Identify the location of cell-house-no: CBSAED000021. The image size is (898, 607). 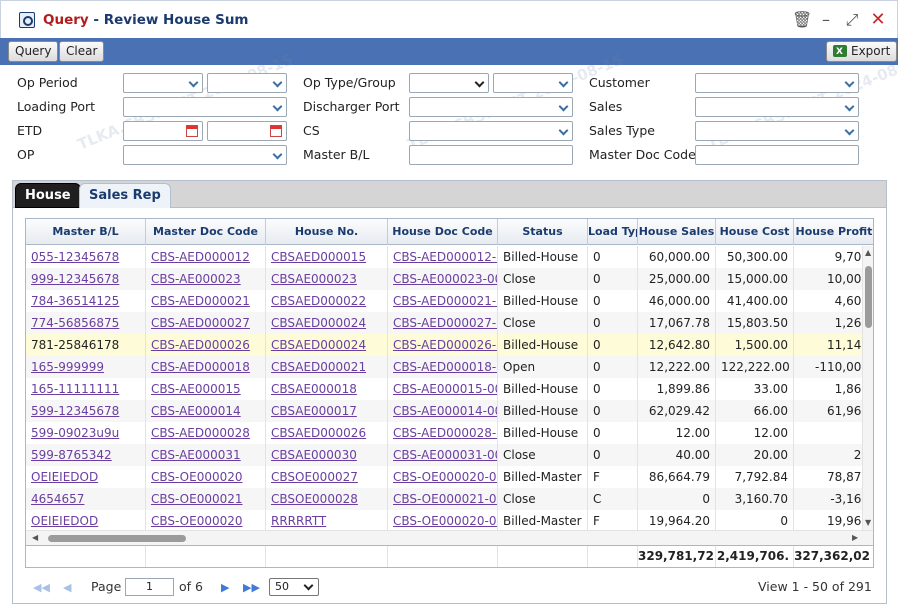
(327, 367).